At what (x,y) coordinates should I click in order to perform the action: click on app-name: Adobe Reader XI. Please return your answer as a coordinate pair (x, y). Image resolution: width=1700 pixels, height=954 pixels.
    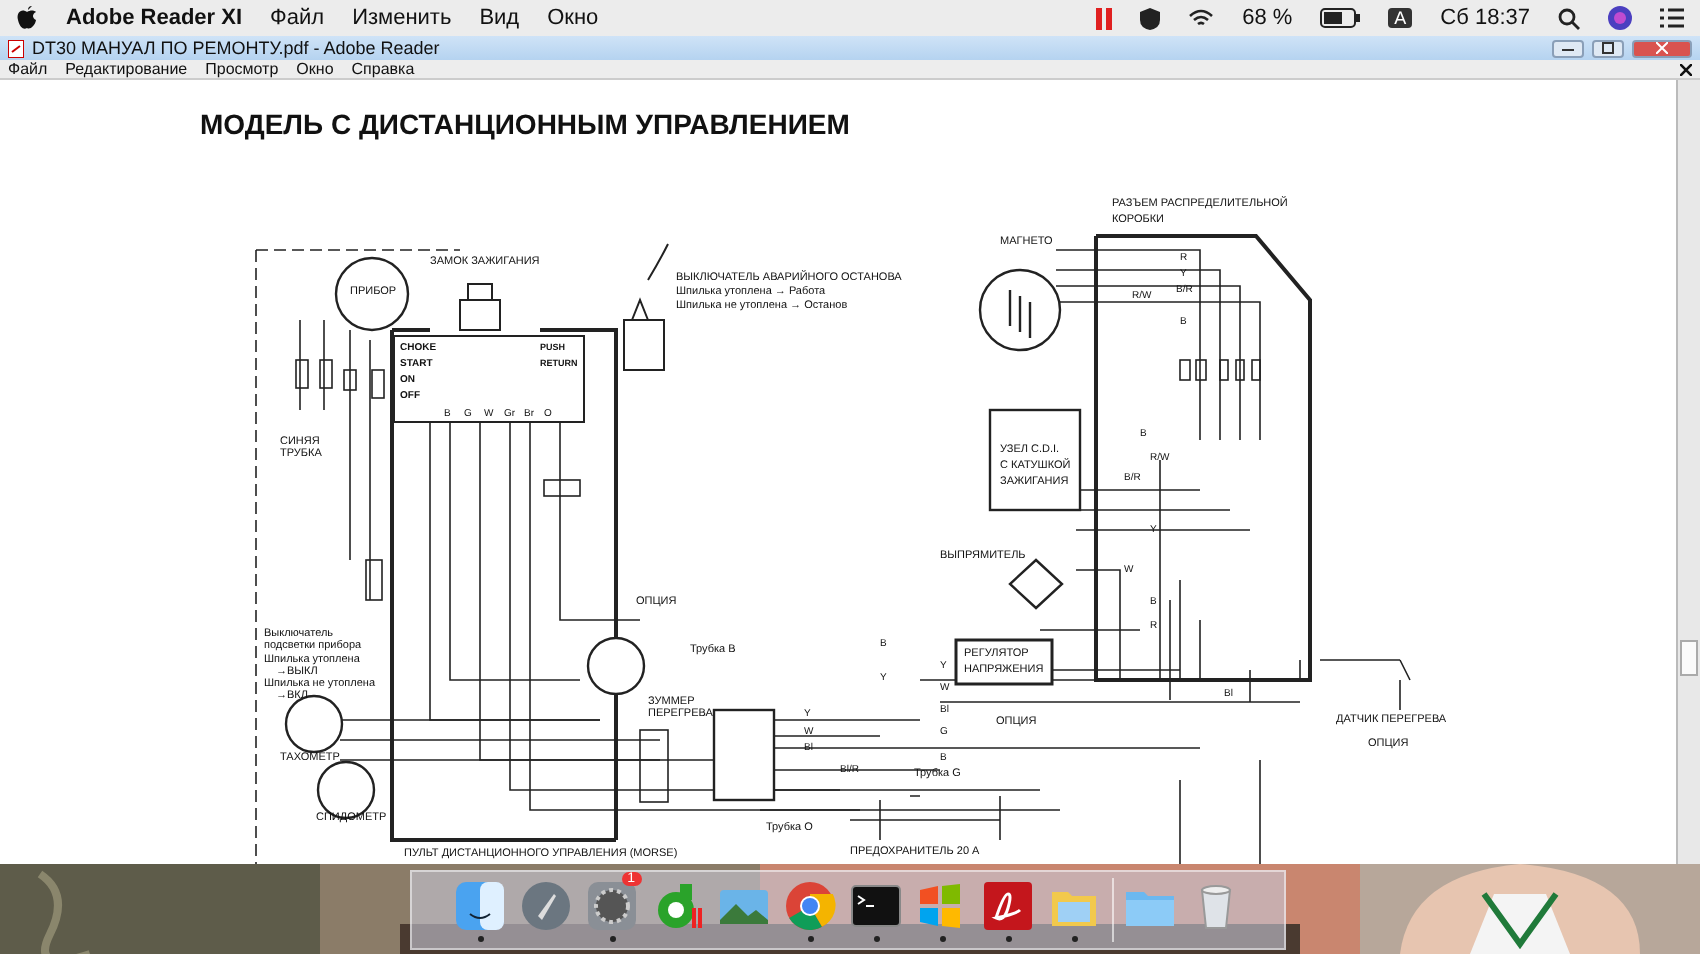
    Looking at the image, I should click on (154, 18).